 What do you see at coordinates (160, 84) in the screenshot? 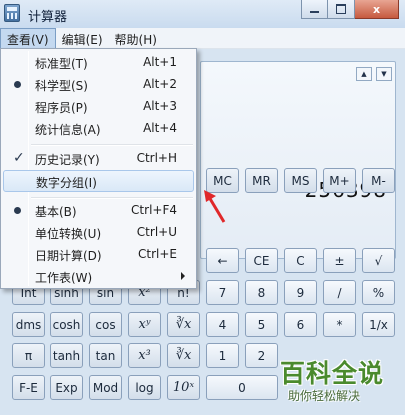
I see `menu-item-shortcut: Alt+2` at bounding box center [160, 84].